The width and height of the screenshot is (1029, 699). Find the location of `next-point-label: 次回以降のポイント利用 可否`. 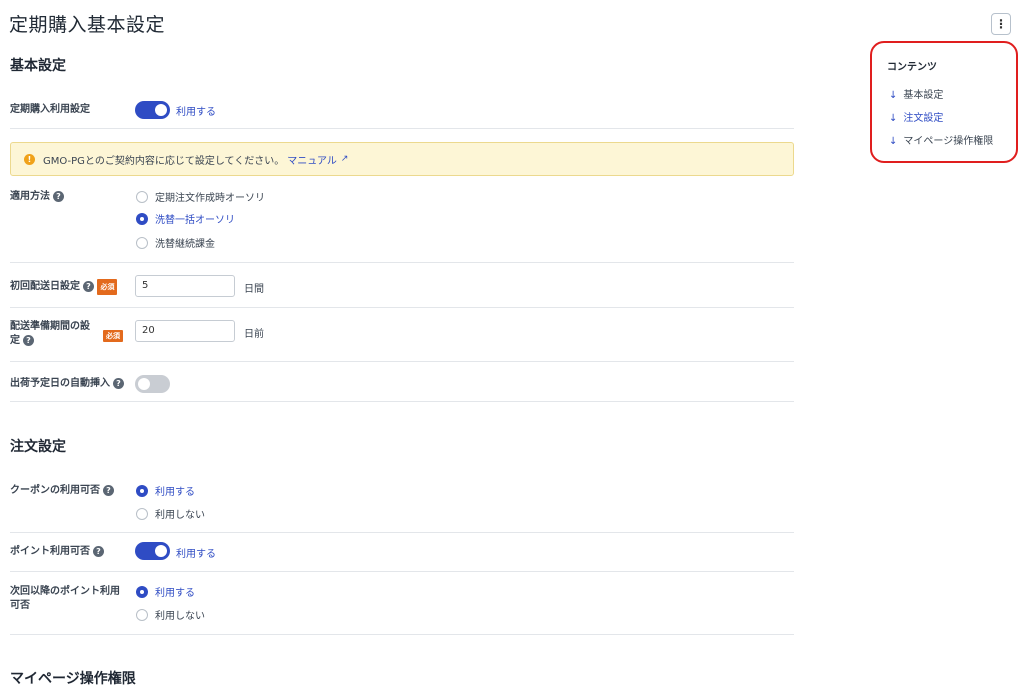

next-point-label: 次回以降のポイント利用 可否 is located at coordinates (65, 598).